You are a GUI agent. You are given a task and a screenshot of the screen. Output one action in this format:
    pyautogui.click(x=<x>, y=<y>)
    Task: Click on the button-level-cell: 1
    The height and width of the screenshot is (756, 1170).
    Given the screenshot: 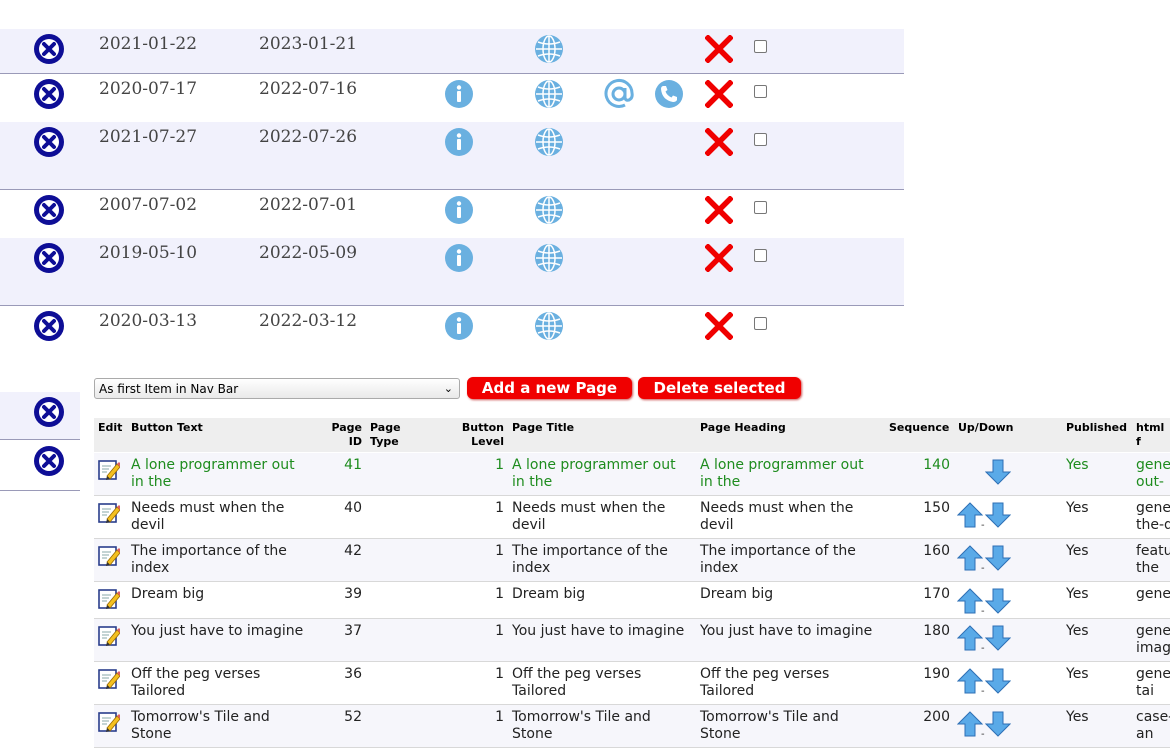 What is the action you would take?
    pyautogui.click(x=499, y=674)
    